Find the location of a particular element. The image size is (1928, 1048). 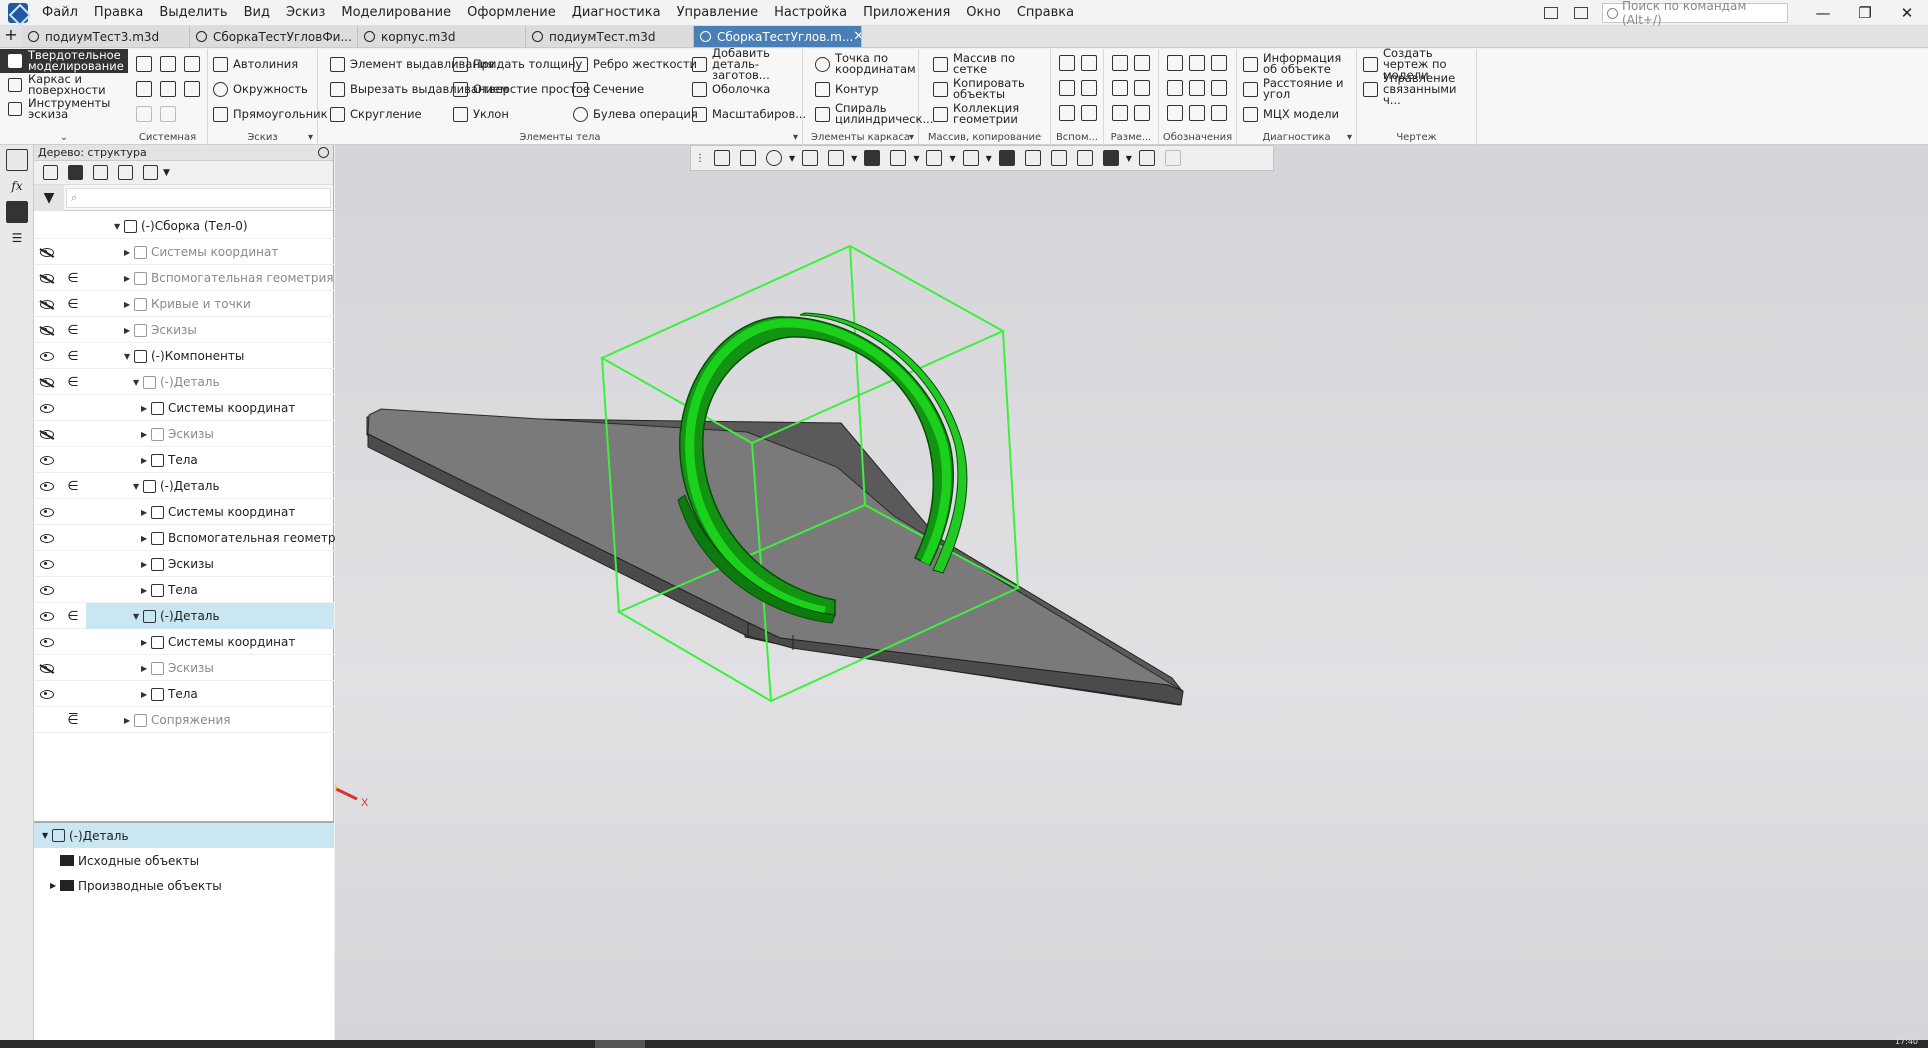

tree-node: ▶ Системы координат is located at coordinates (218, 512).